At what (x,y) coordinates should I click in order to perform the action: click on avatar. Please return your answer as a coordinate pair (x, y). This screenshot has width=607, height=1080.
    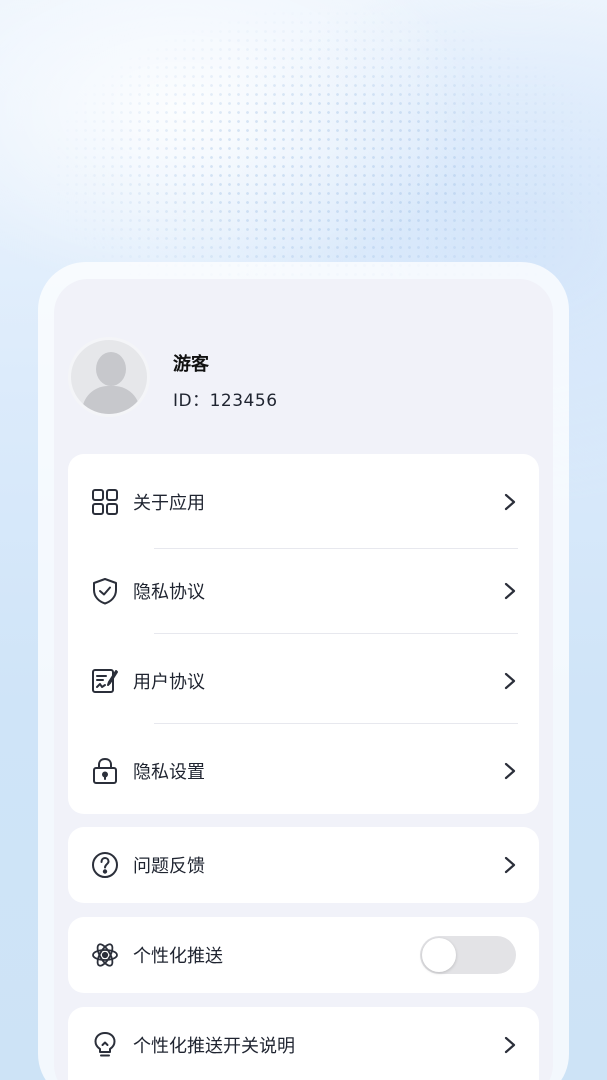
    Looking at the image, I should click on (109, 377).